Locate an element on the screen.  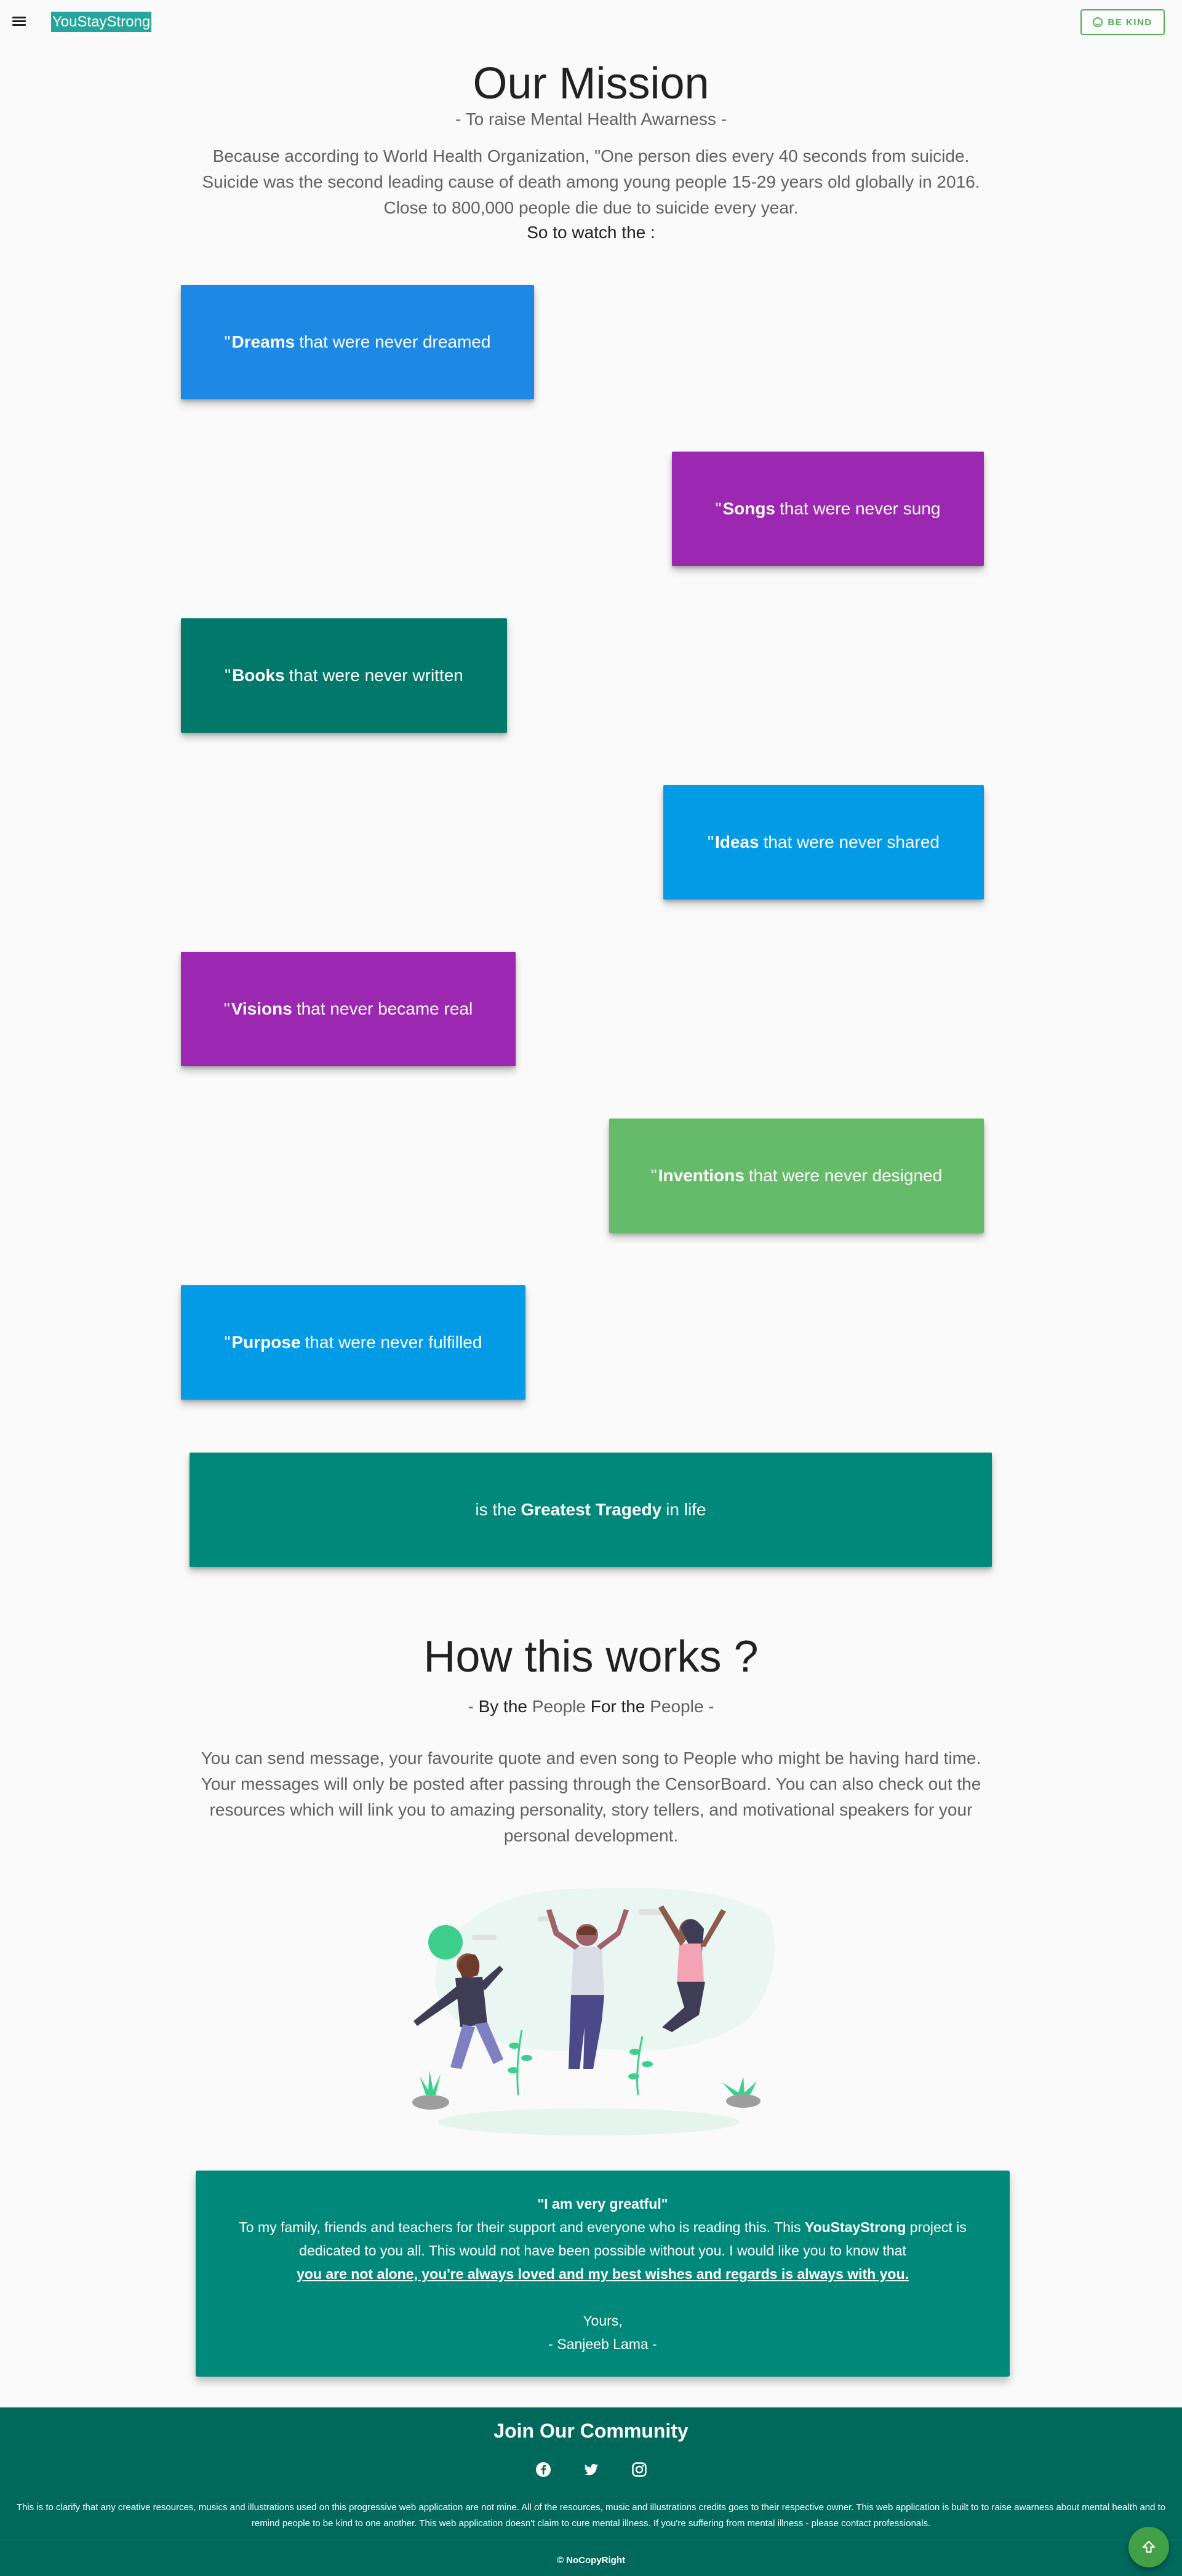
how-subtitle: - By the People For the People - is located at coordinates (591, 1707).